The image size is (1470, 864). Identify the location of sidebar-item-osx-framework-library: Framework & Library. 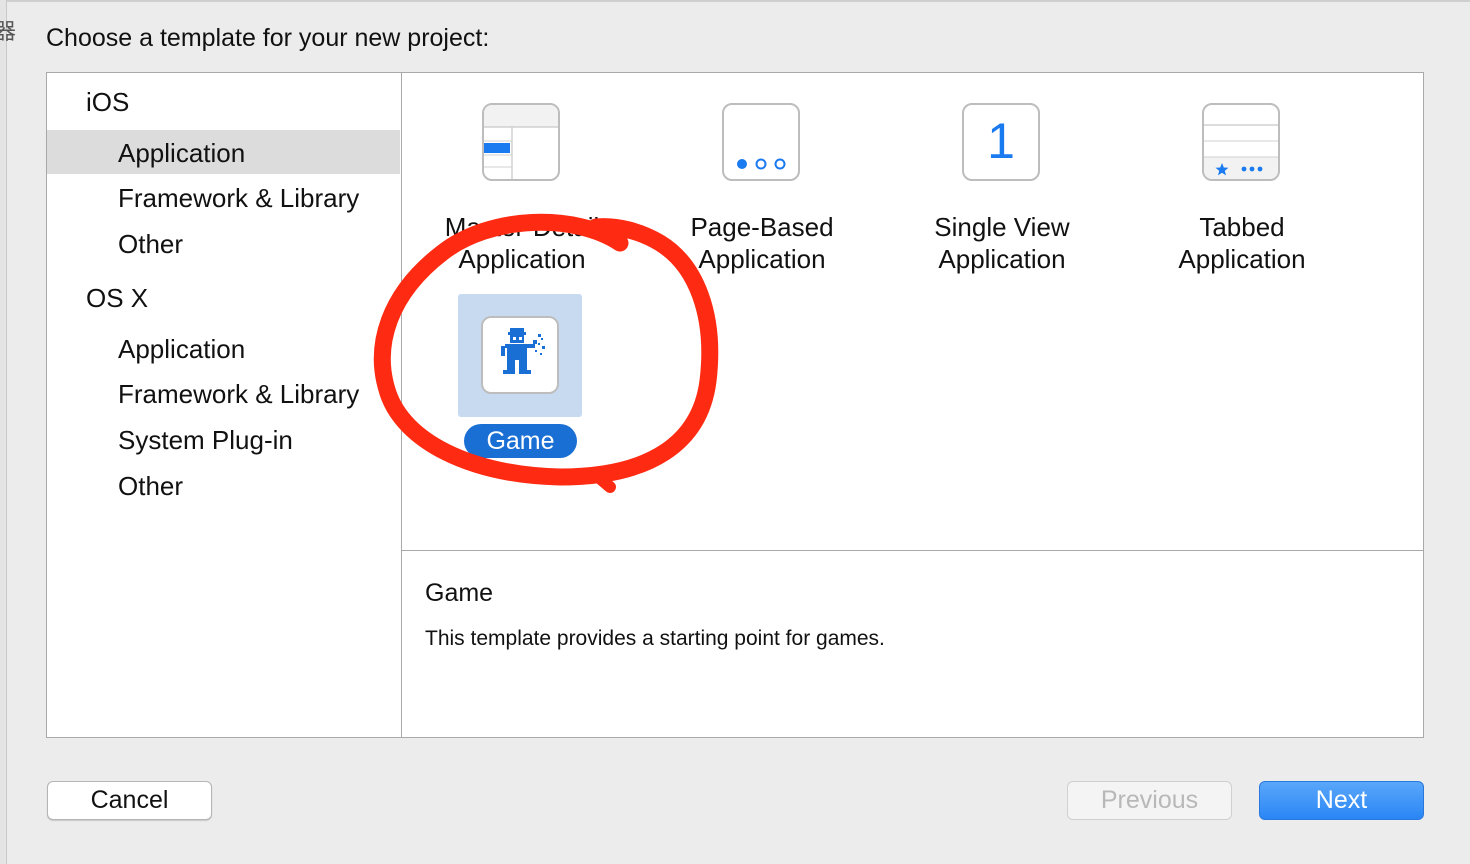
(223, 393).